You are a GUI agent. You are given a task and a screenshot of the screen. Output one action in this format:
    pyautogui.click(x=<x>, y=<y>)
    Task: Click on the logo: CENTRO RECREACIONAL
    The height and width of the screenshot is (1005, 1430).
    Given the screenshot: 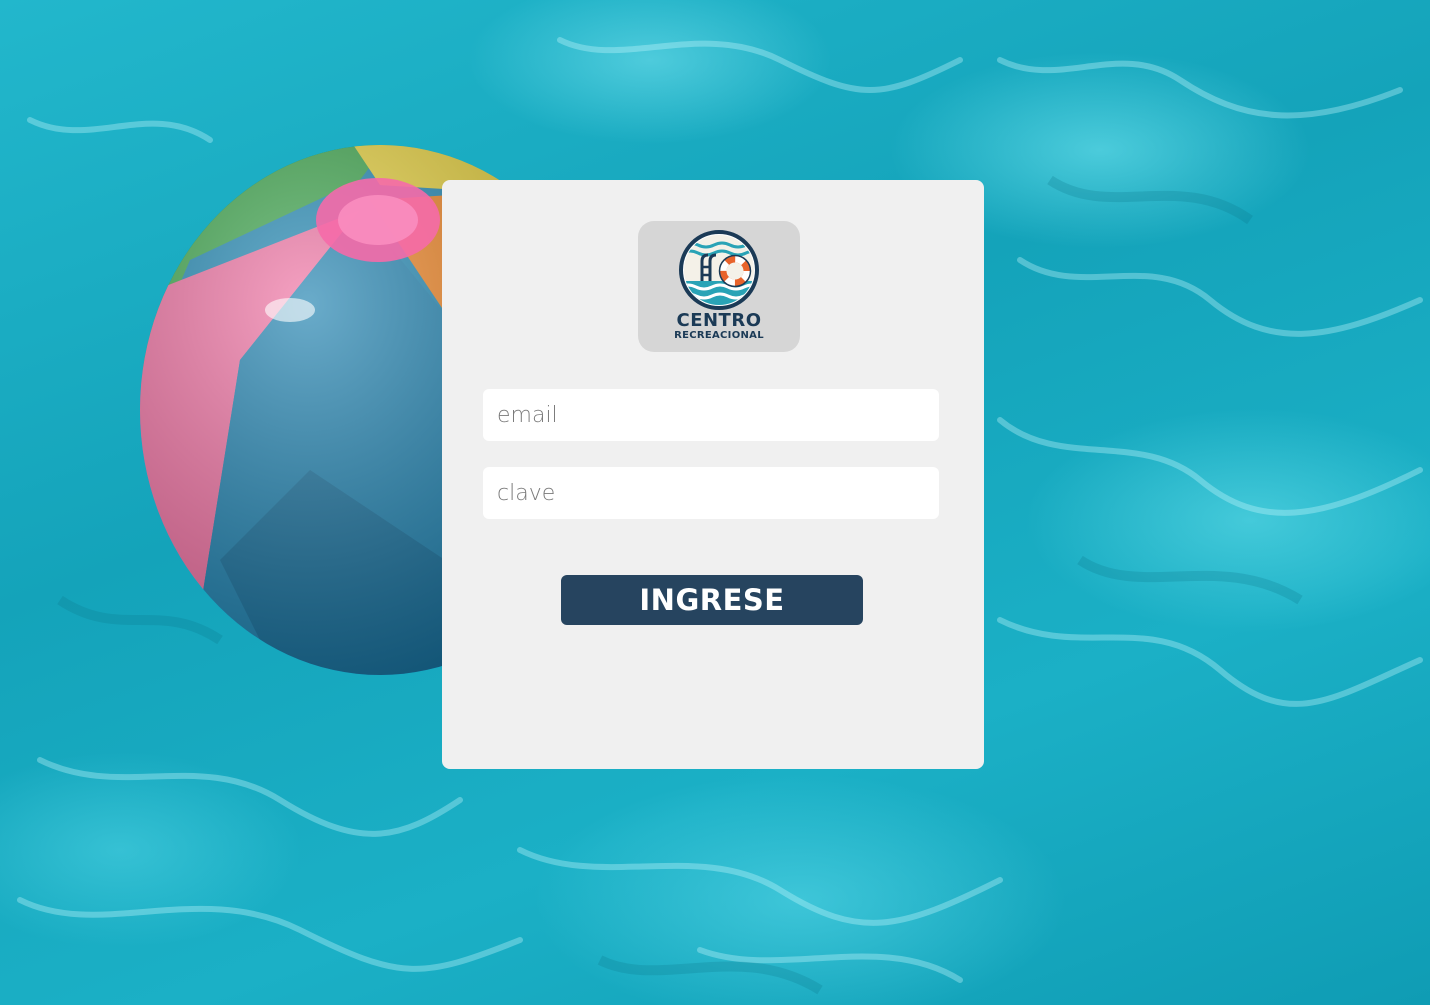 What is the action you would take?
    pyautogui.click(x=719, y=286)
    